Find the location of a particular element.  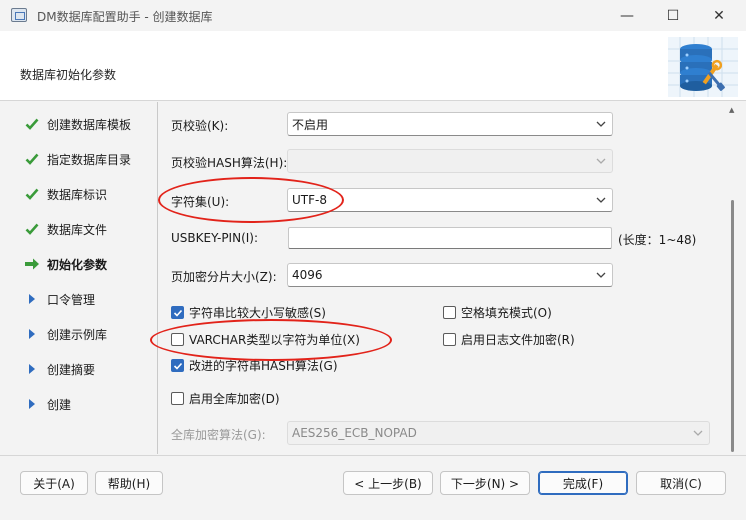

checkbox-label: 空格填充模式(O) is located at coordinates (506, 313).